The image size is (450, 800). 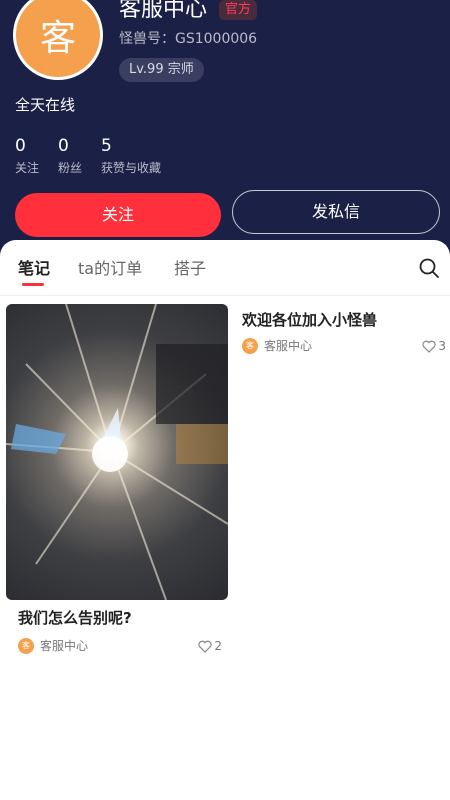 I want to click on tab-notes: 笔记, so click(x=34, y=269).